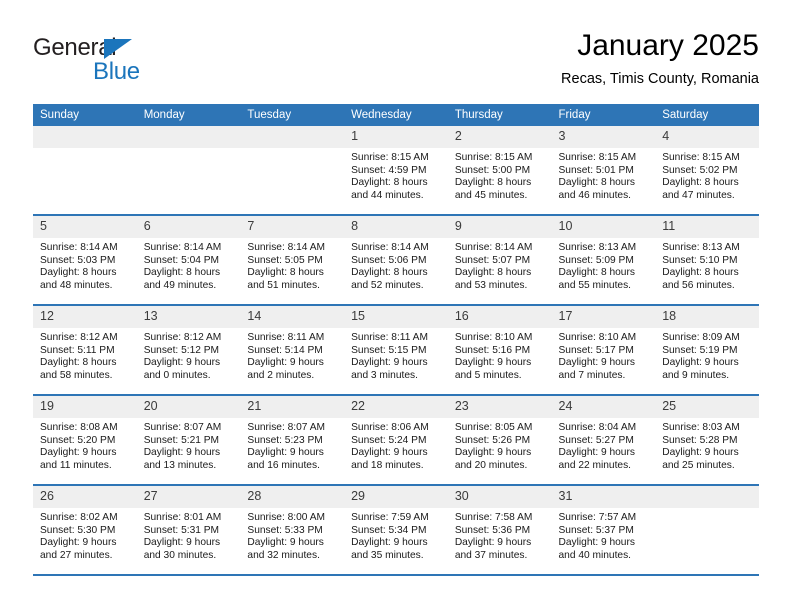 Image resolution: width=792 pixels, height=612 pixels. I want to click on day-number: 26, so click(85, 497).